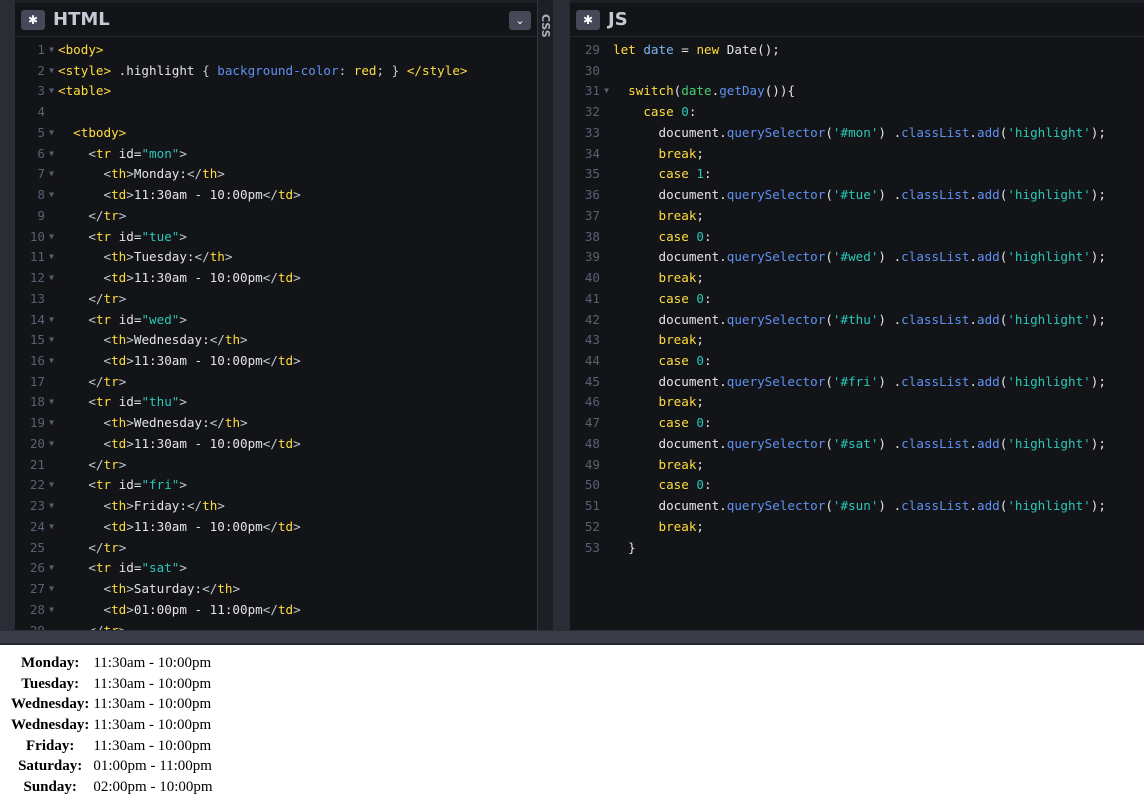 Image resolution: width=1144 pixels, height=800 pixels. What do you see at coordinates (857, 465) in the screenshot?
I see `code-line: 49 break;` at bounding box center [857, 465].